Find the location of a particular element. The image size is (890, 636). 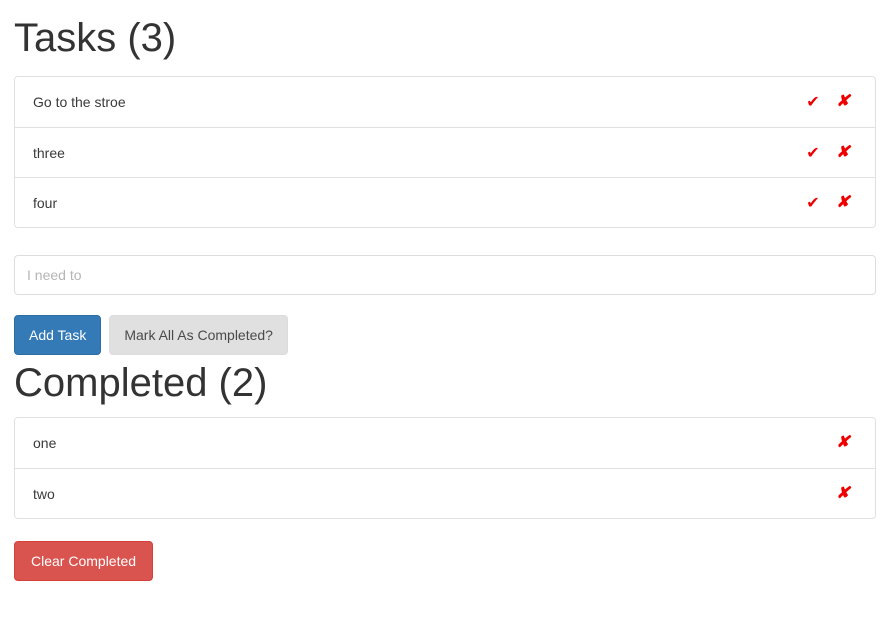

task-row: Go to the stroe ✔ ✘ is located at coordinates (445, 102).